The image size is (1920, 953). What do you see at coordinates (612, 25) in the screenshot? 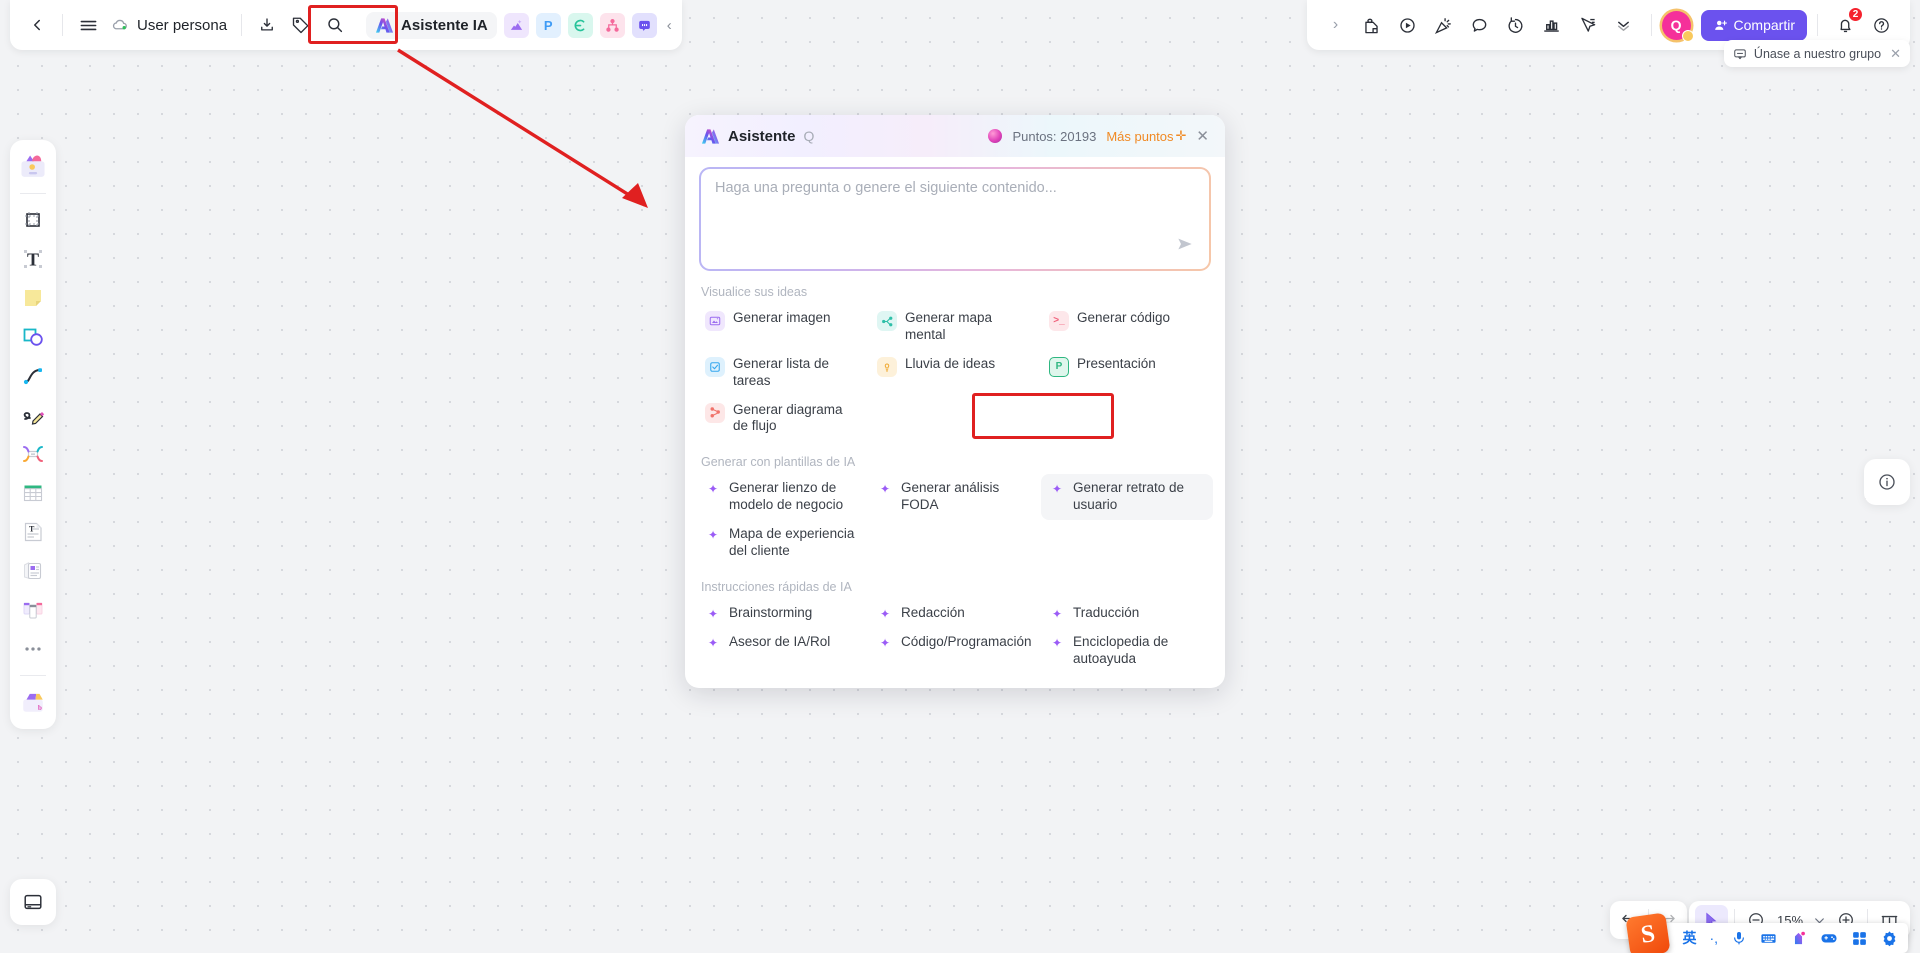
I see `mini-app-flowchart-button` at bounding box center [612, 25].